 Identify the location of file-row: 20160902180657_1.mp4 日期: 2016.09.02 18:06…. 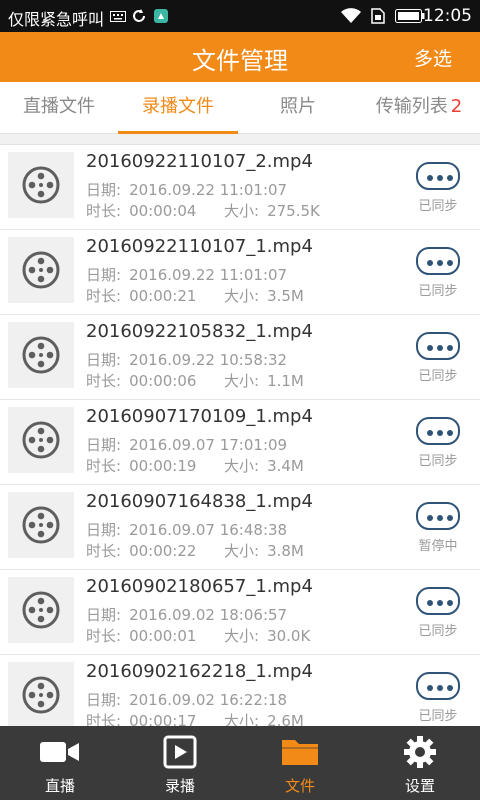
(240, 612).